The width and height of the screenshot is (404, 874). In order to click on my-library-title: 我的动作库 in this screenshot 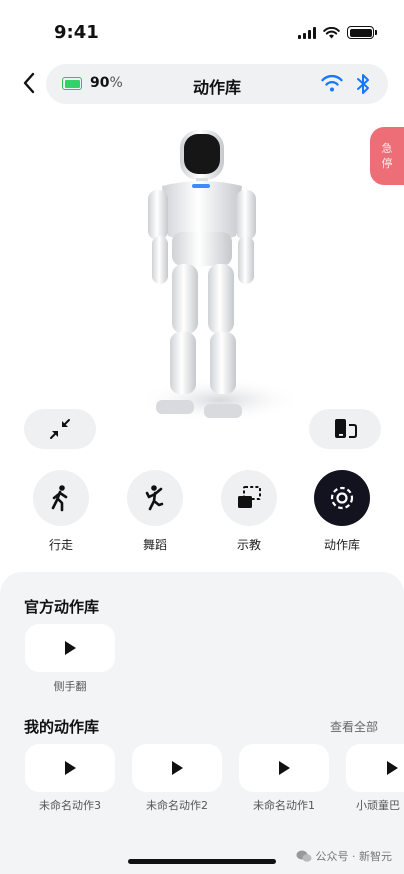, I will do `click(62, 727)`.